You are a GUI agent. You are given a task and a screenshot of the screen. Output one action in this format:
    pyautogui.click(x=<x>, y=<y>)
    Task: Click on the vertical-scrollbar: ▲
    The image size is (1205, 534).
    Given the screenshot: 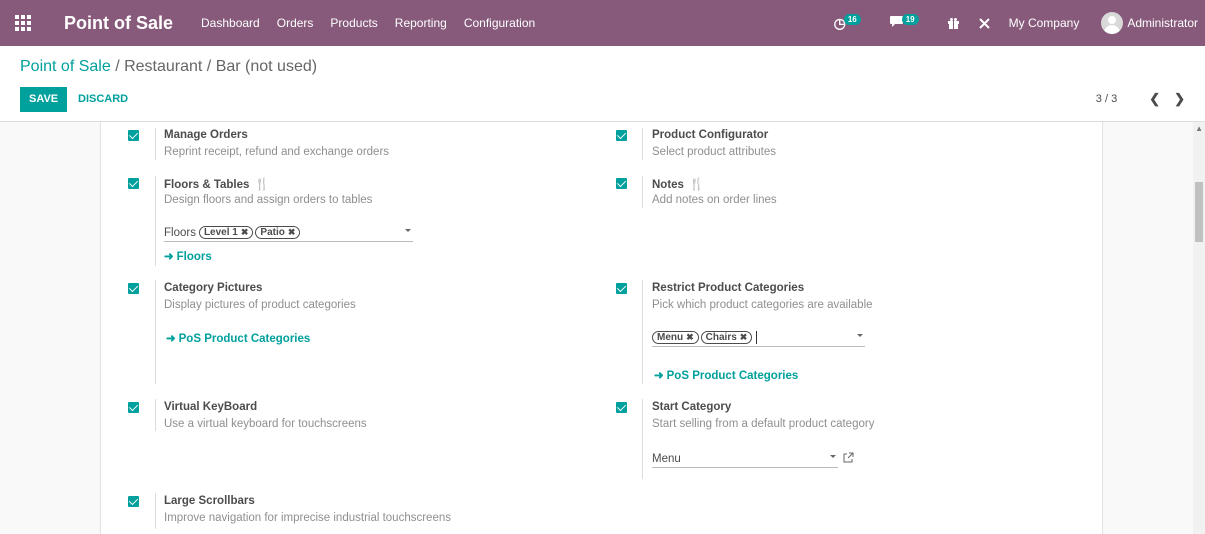 What is the action you would take?
    pyautogui.click(x=1199, y=328)
    